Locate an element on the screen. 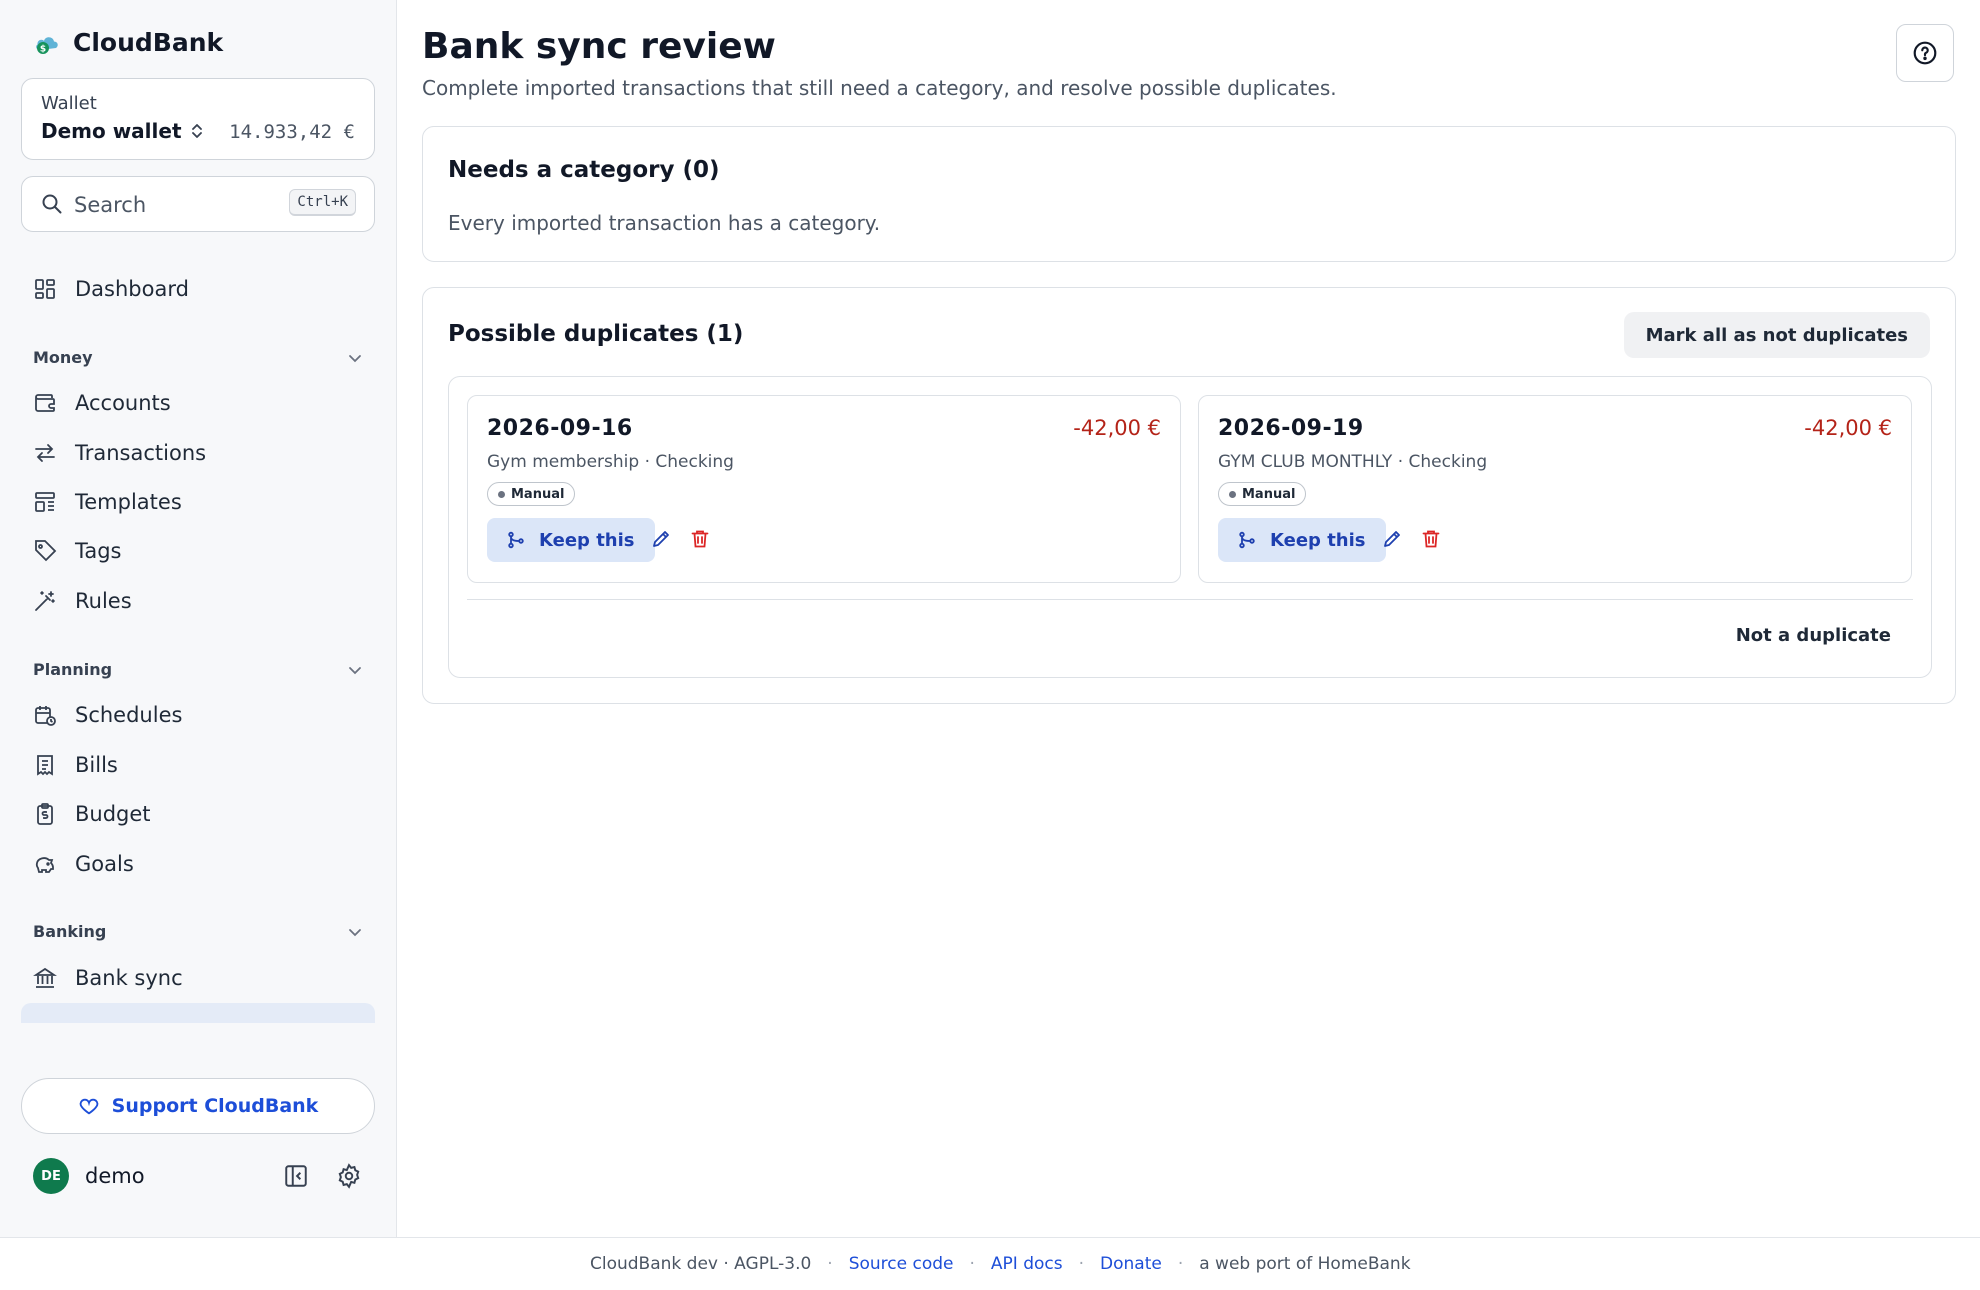 The width and height of the screenshot is (1980, 1290). footer-donate-link: Donate is located at coordinates (1131, 1264).